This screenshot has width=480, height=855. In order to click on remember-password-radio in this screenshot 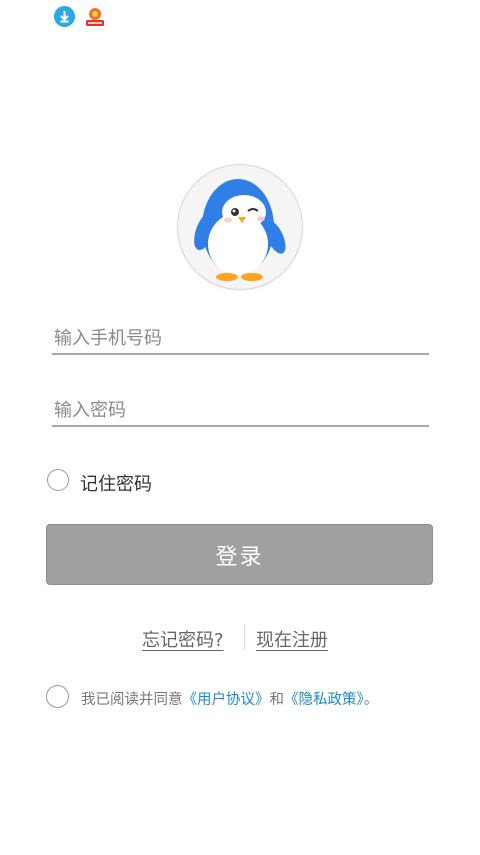, I will do `click(58, 480)`.